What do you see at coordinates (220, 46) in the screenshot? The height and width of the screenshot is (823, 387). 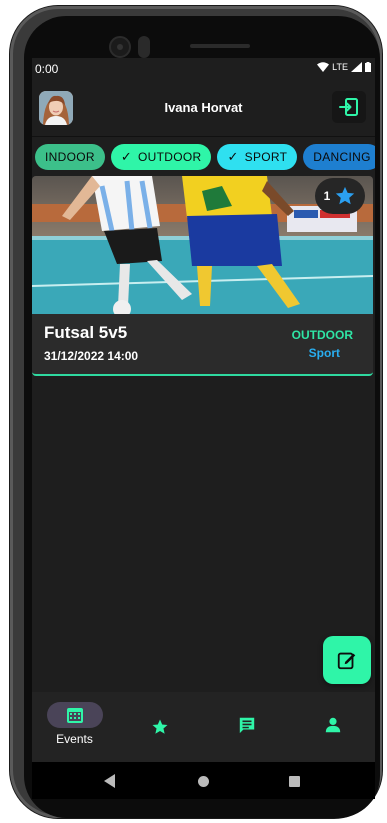 I see `earpiece-speaker` at bounding box center [220, 46].